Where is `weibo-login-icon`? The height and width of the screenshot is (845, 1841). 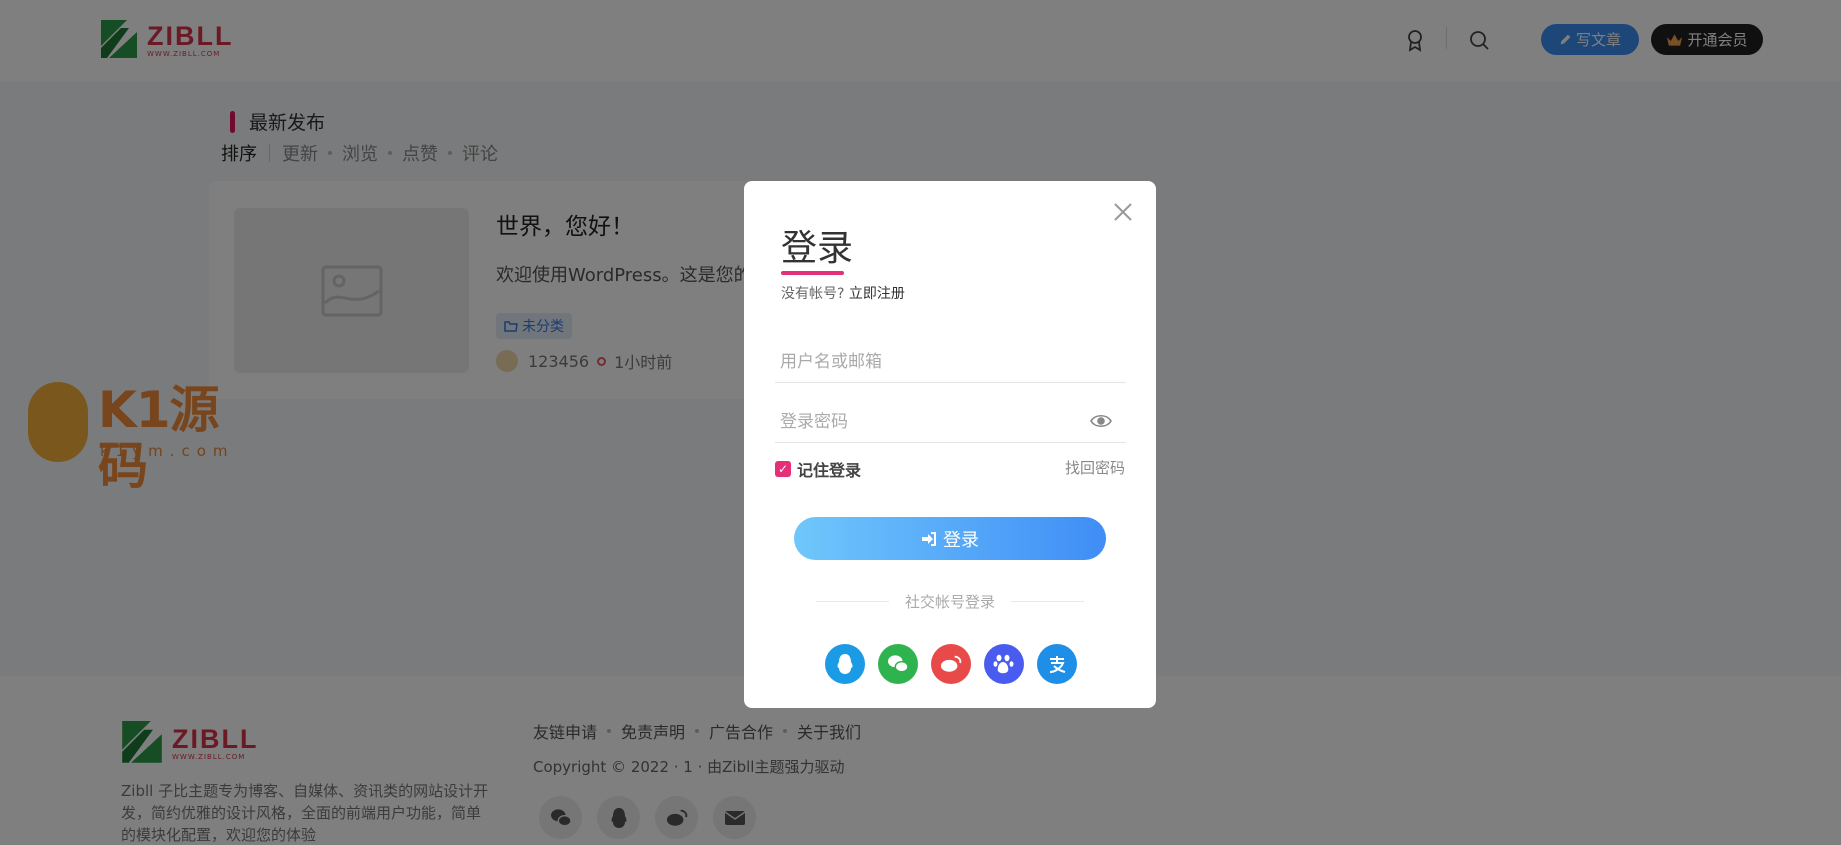
weibo-login-icon is located at coordinates (951, 664).